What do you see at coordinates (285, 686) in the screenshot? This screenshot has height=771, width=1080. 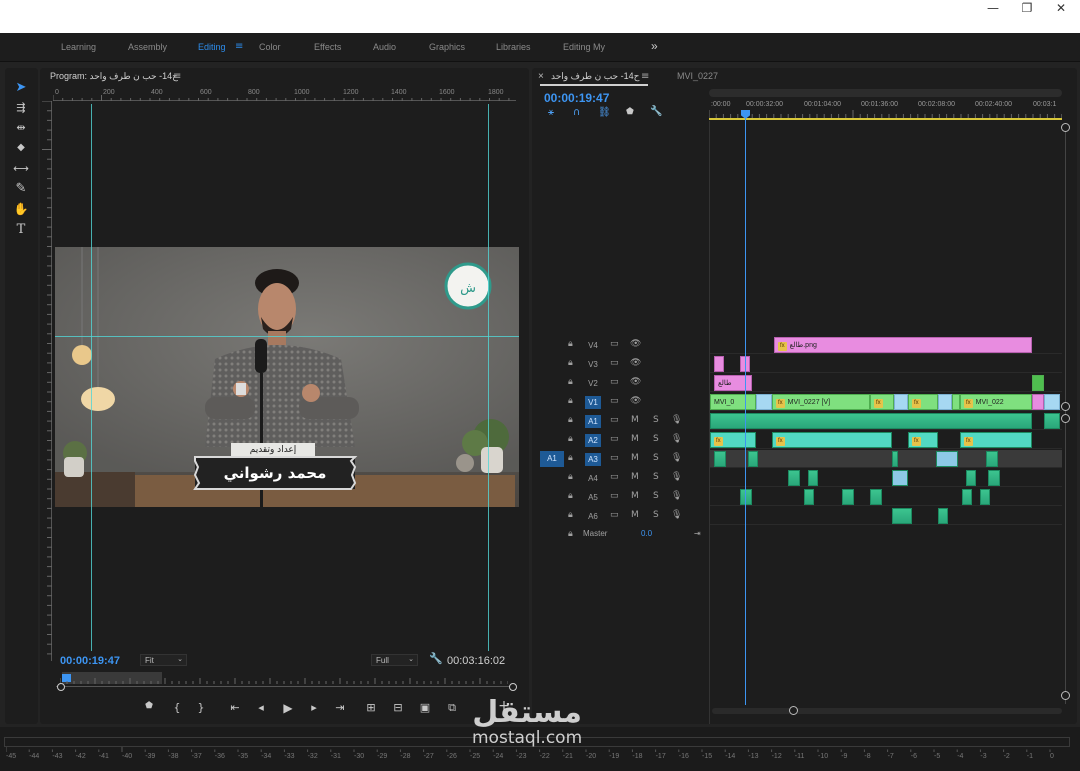 I see `zoom-scrollbar` at bounding box center [285, 686].